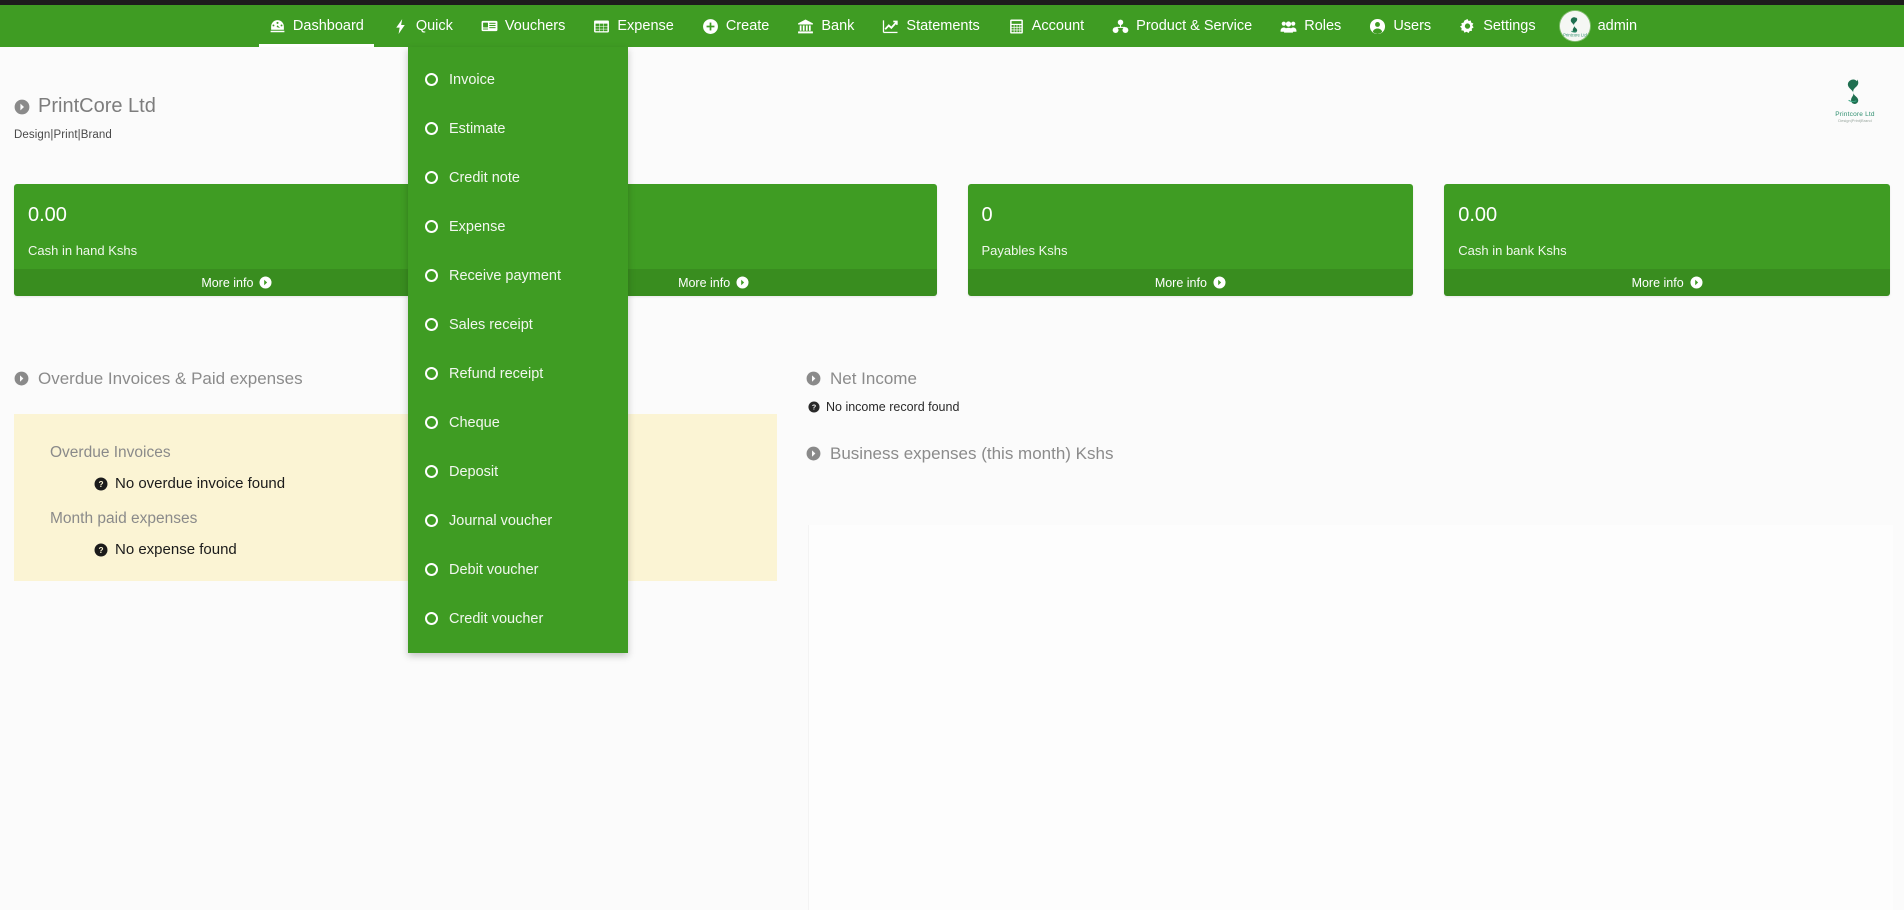  Describe the element at coordinates (1855, 120) in the screenshot. I see `brand-logo-subtext: Design|Print|Brand` at that location.